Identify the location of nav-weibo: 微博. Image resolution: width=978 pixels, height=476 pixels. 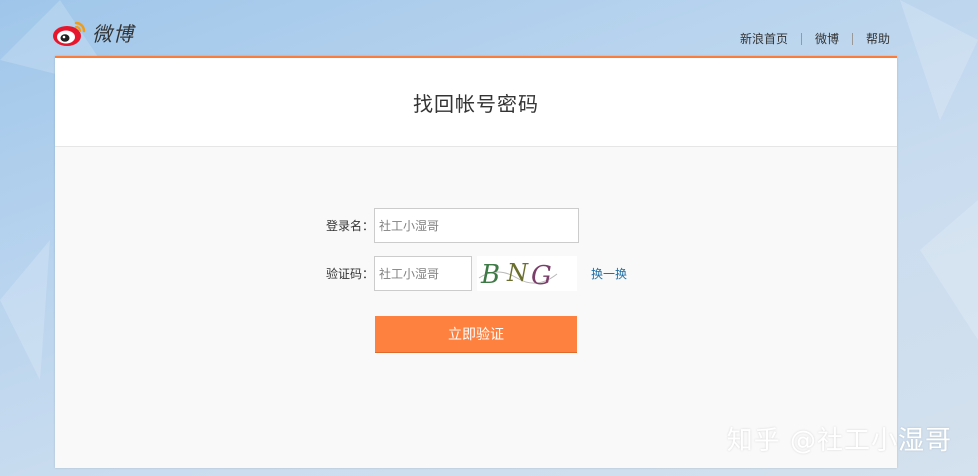
(827, 38).